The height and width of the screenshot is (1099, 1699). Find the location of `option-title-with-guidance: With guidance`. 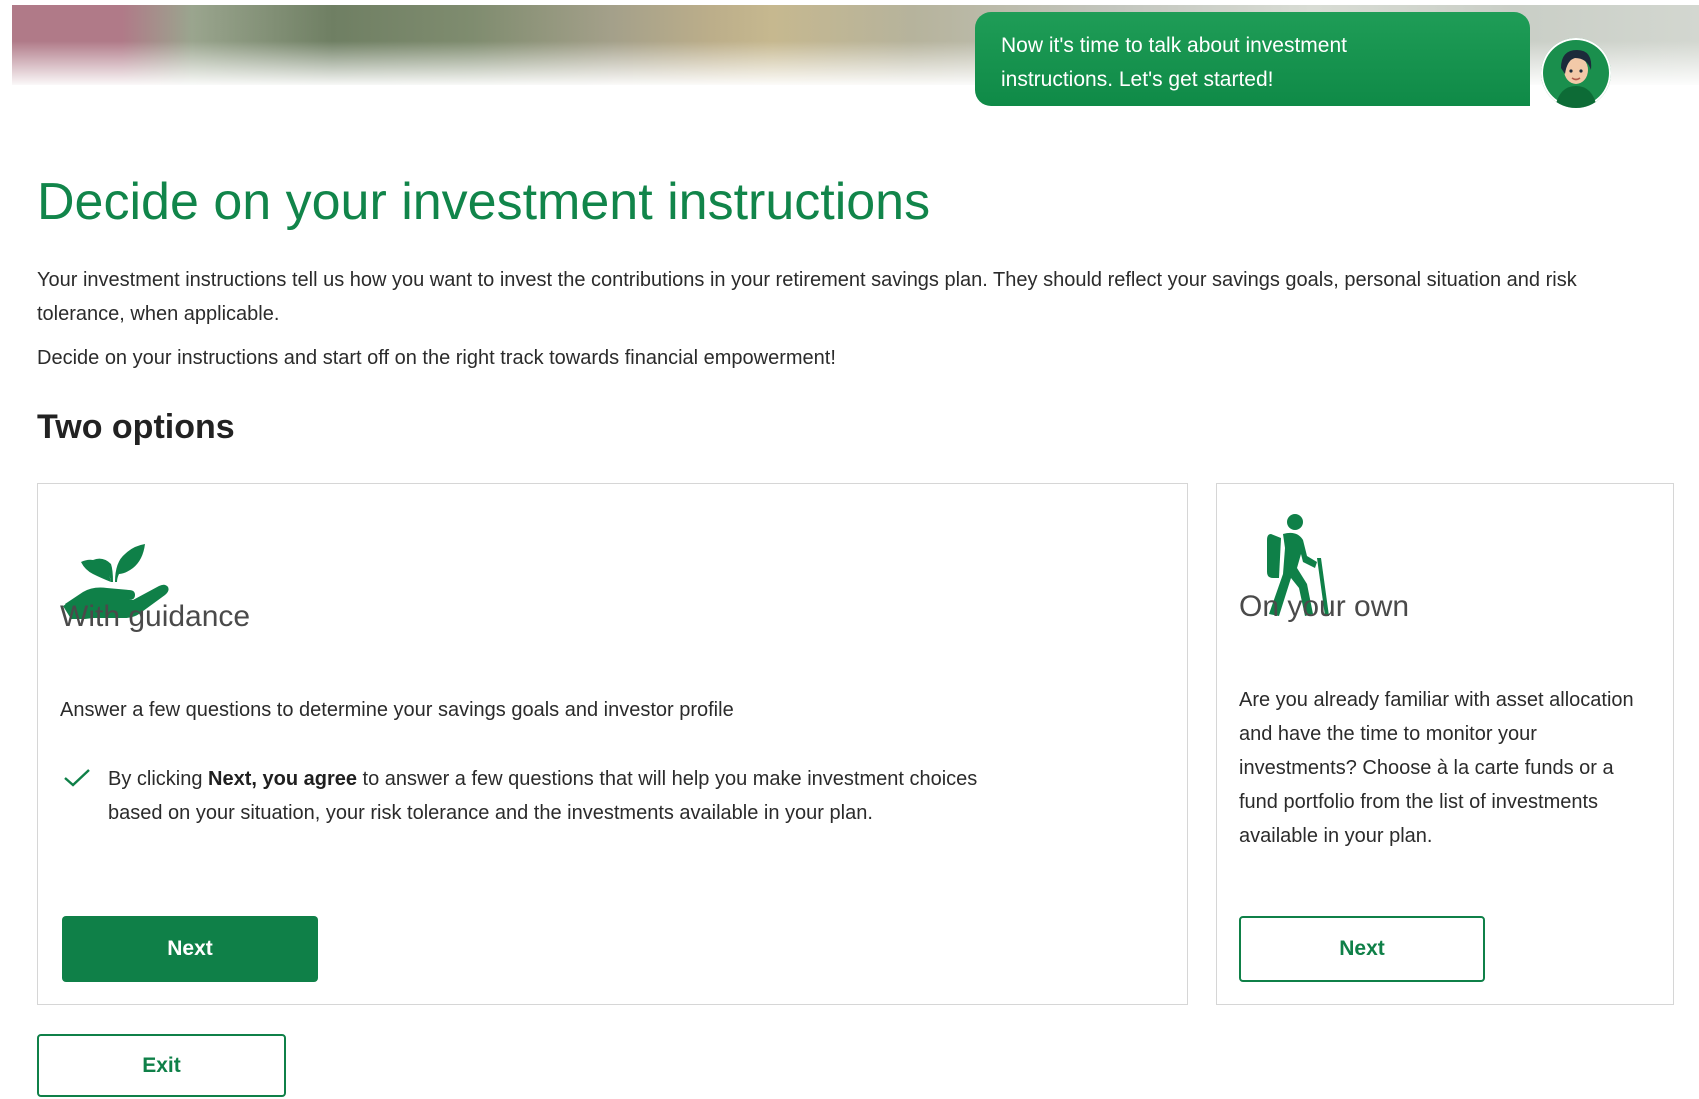

option-title-with-guidance: With guidance is located at coordinates (155, 616).